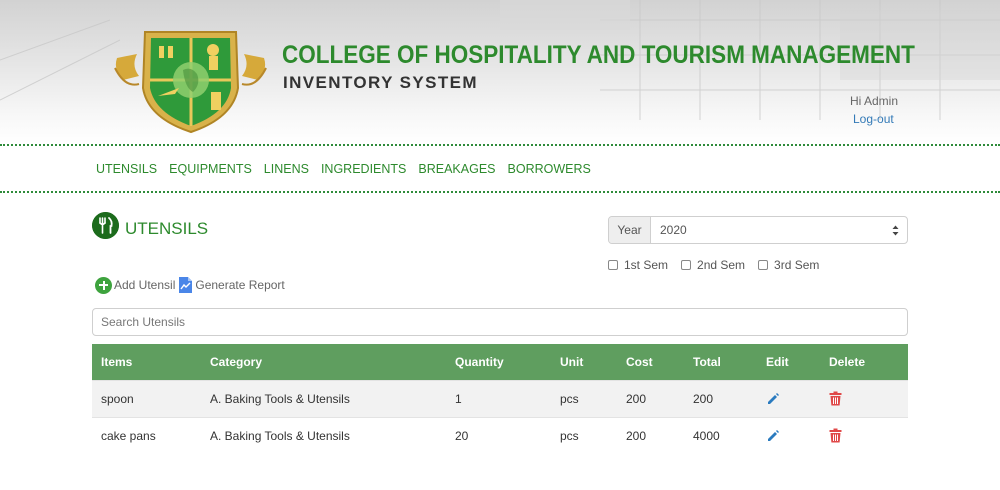 The image size is (1000, 490). I want to click on nav-item-linens: LINENS, so click(286, 169).